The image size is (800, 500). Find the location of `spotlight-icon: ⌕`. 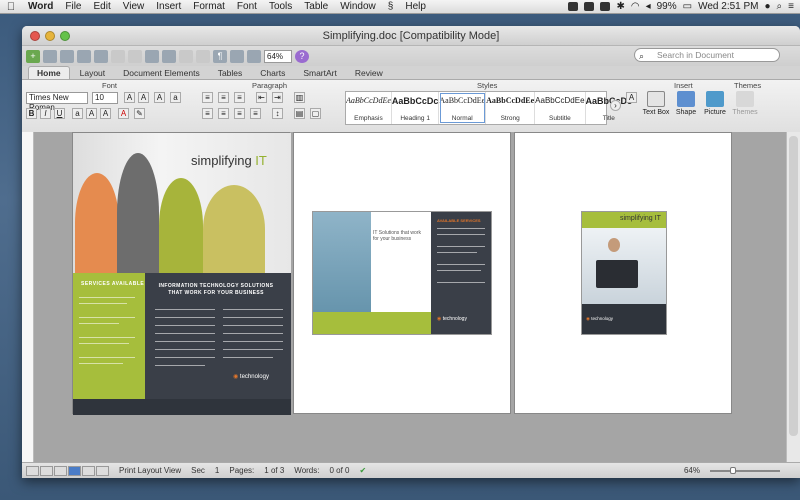

spotlight-icon: ⌕ is located at coordinates (780, 6).